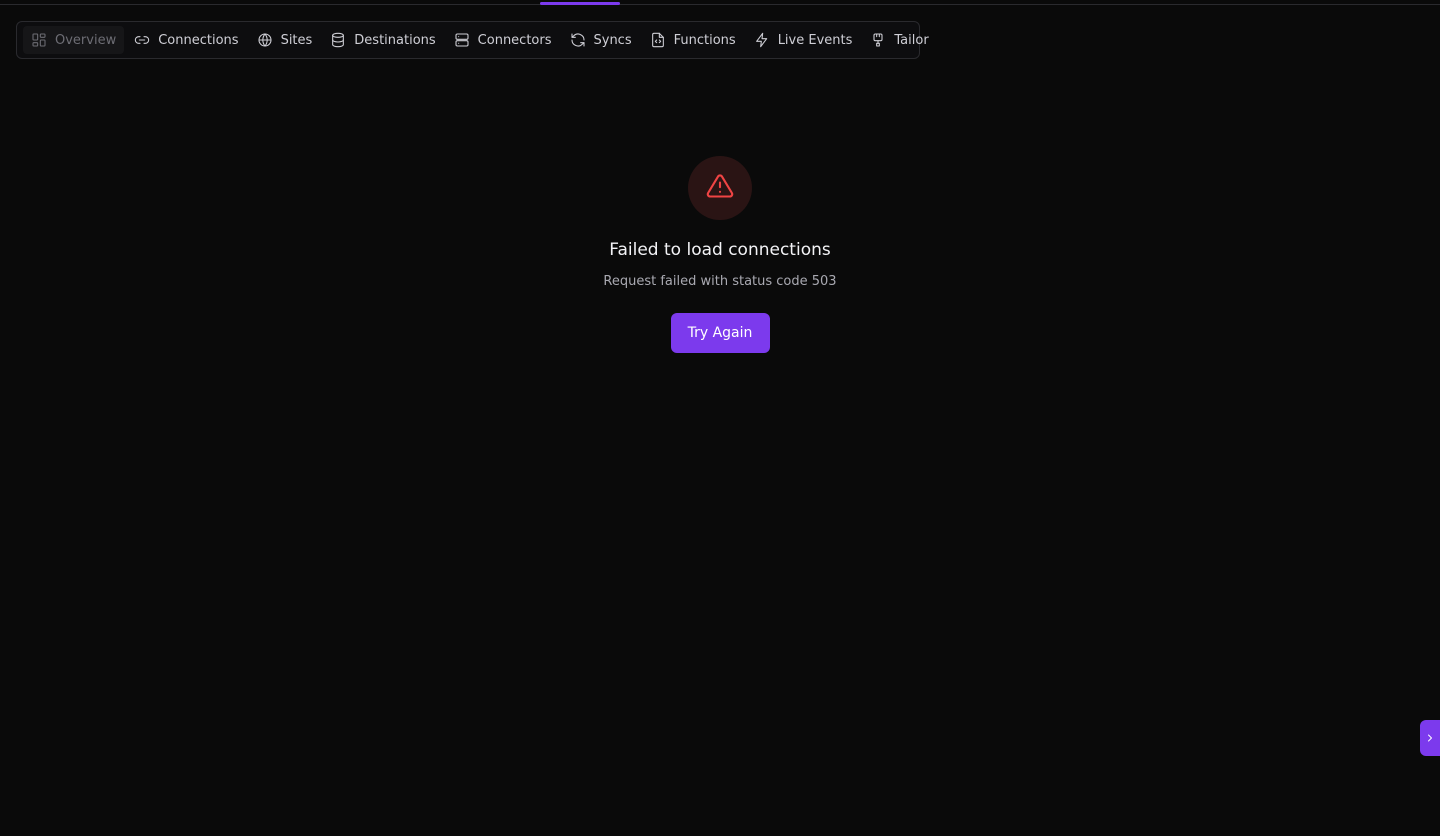 The image size is (1440, 836). Describe the element at coordinates (296, 40) in the screenshot. I see `nav-item-label: Sites` at that location.